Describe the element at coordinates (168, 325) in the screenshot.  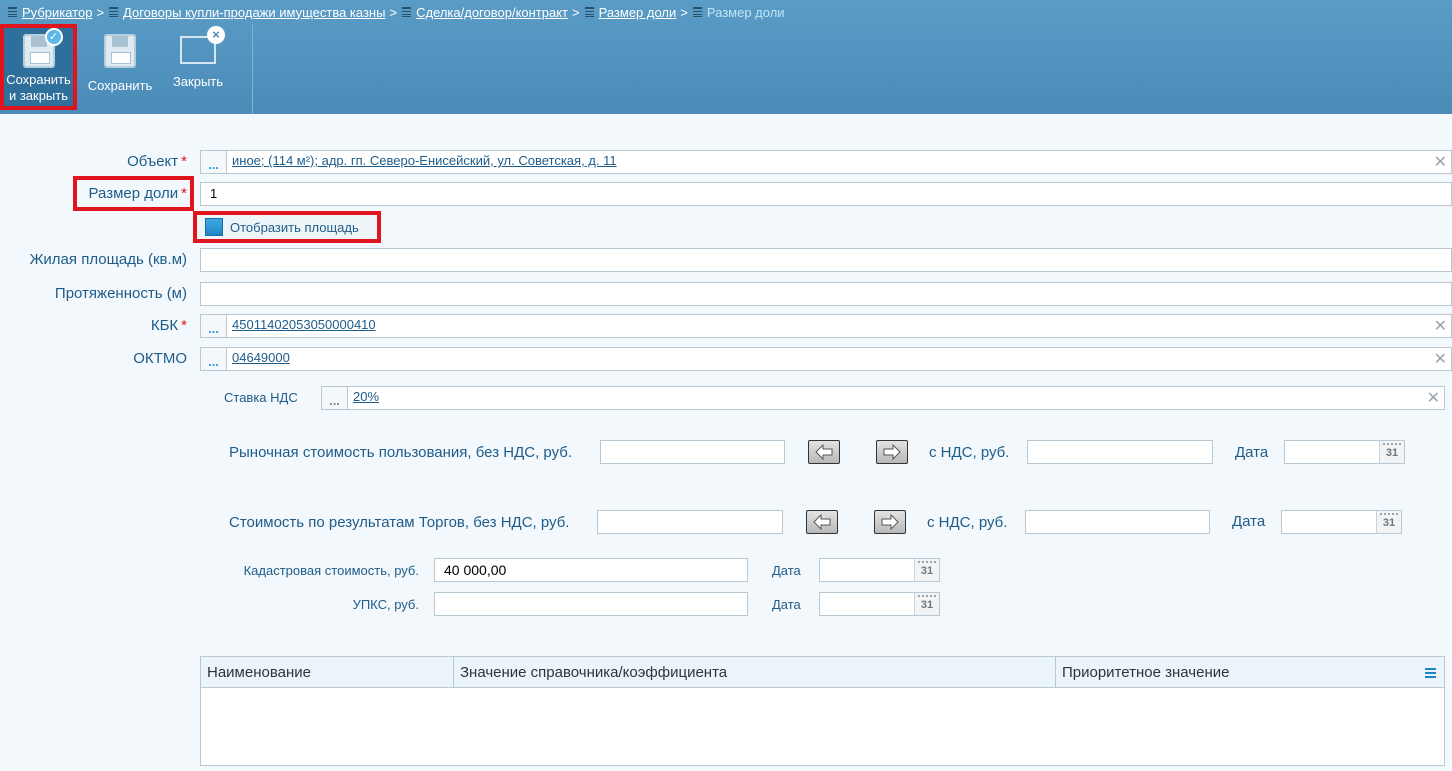
I see `kbk-label: КБК *` at that location.